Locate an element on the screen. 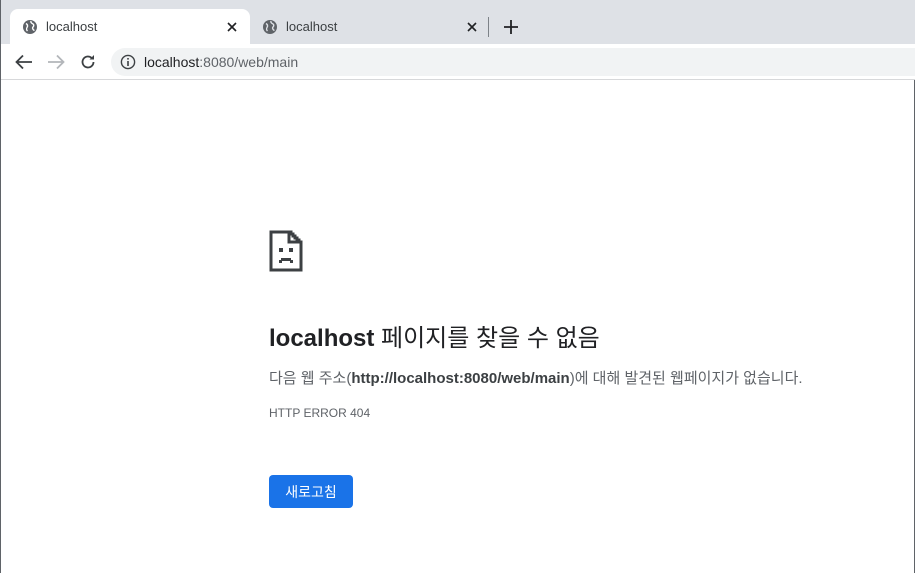 This screenshot has height=573, width=915. error-title: localhost 페이지를 찾을 수 없음 is located at coordinates (434, 335).